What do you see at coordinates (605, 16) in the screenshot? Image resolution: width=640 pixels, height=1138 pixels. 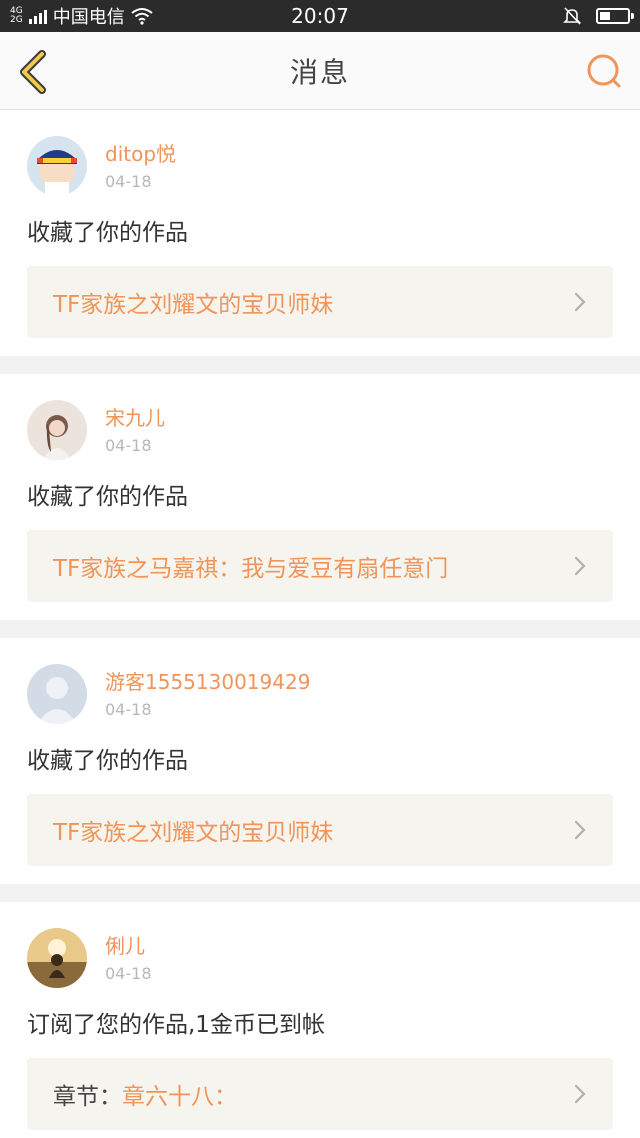 I see `battery-level` at bounding box center [605, 16].